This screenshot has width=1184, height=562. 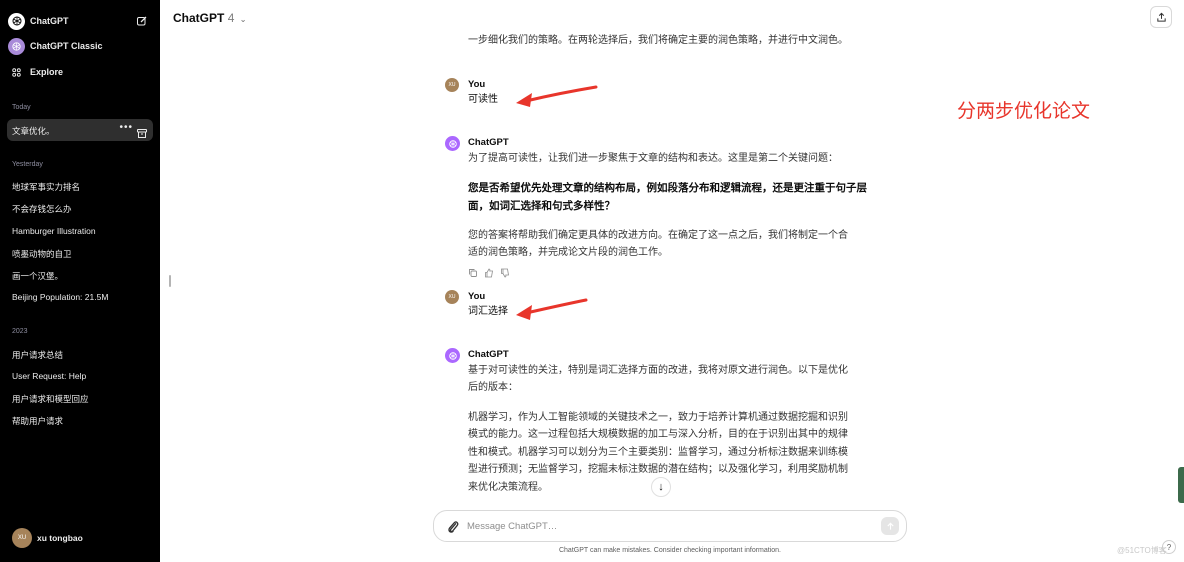 I want to click on assistant-message-text: 您的答案将帮助我们确定更具体的改进方向。在确定了这一点之后，我们将制定一个合, so click(x=658, y=235).